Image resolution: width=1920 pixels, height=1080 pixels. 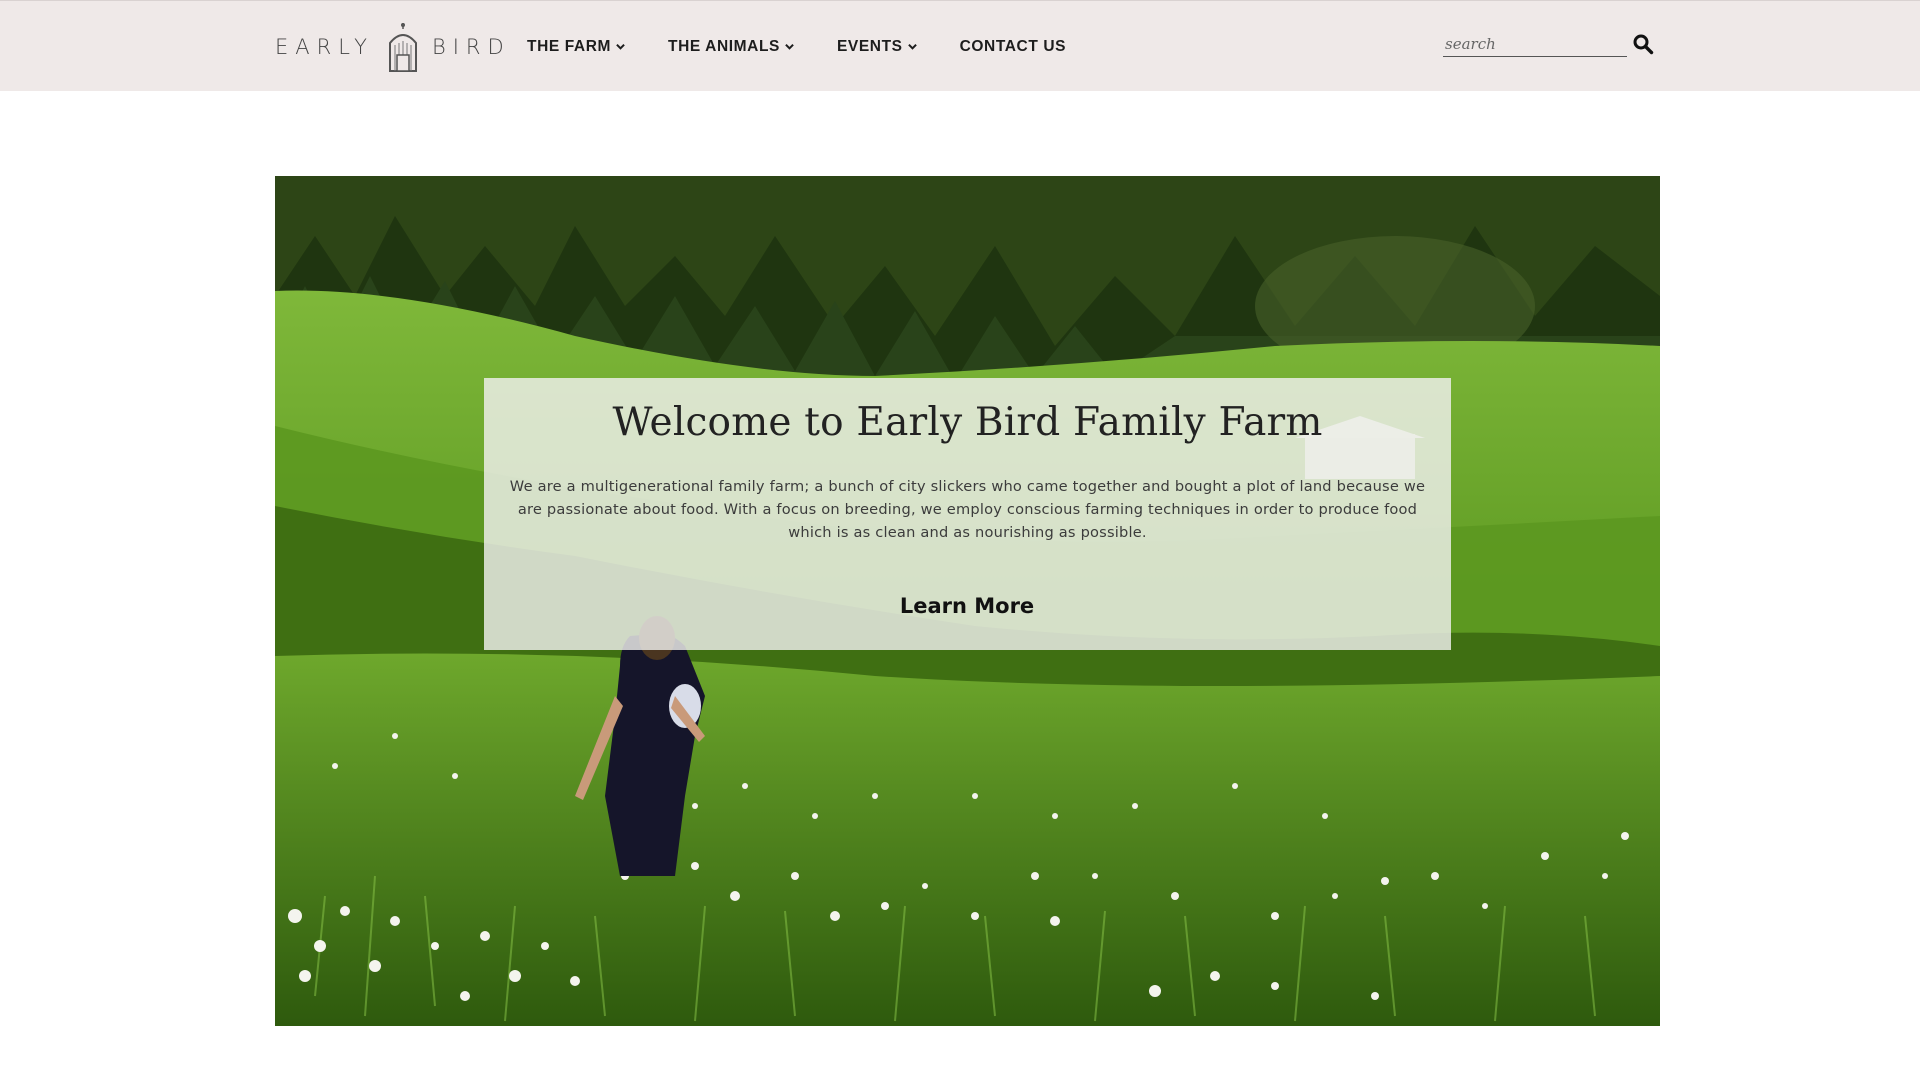 I want to click on main-nav: THE FARM THE ANIMALS EVENTS CONTACT US, so click(x=818, y=46).